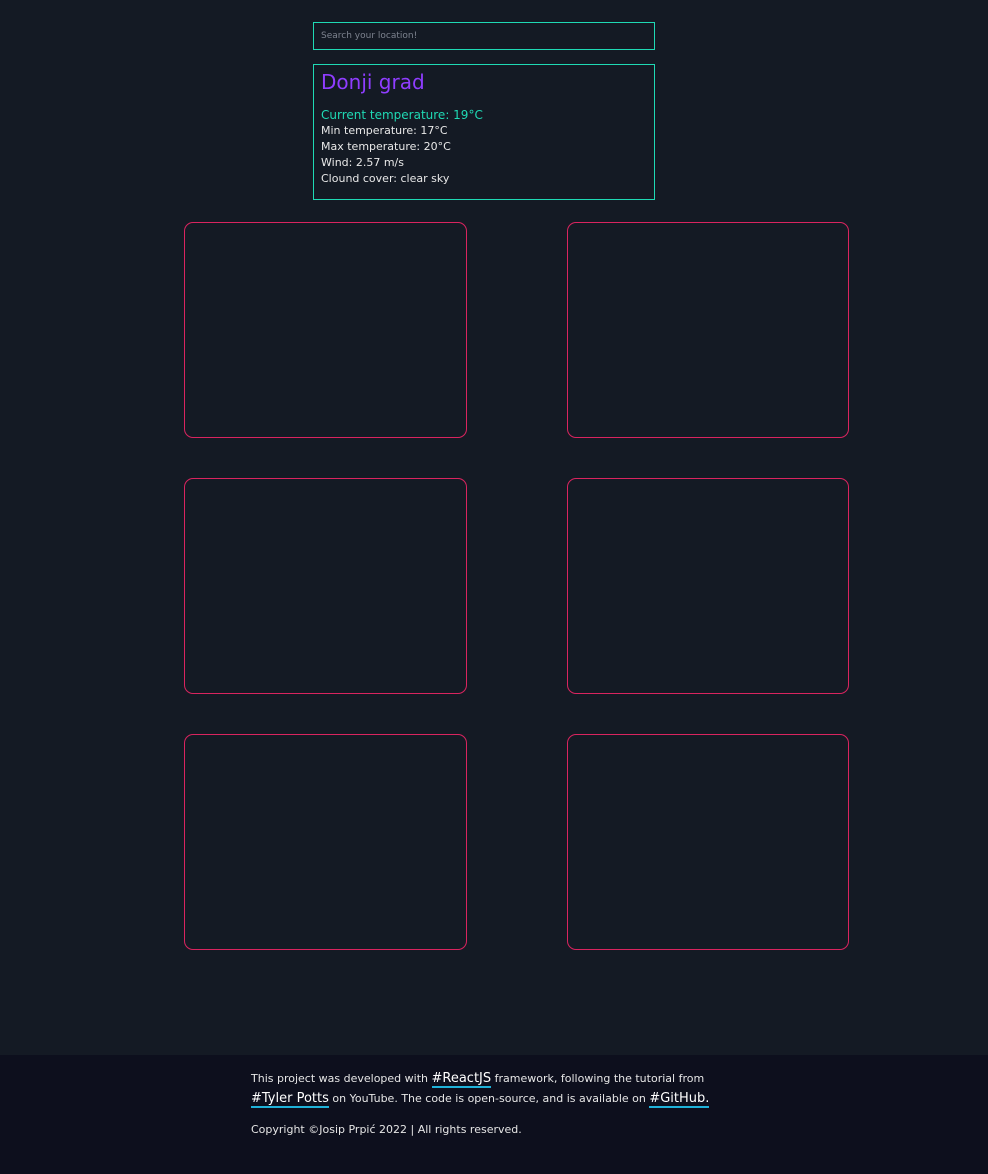  What do you see at coordinates (290, 1099) in the screenshot?
I see `tyler-potts-link: #Tyler Potts` at bounding box center [290, 1099].